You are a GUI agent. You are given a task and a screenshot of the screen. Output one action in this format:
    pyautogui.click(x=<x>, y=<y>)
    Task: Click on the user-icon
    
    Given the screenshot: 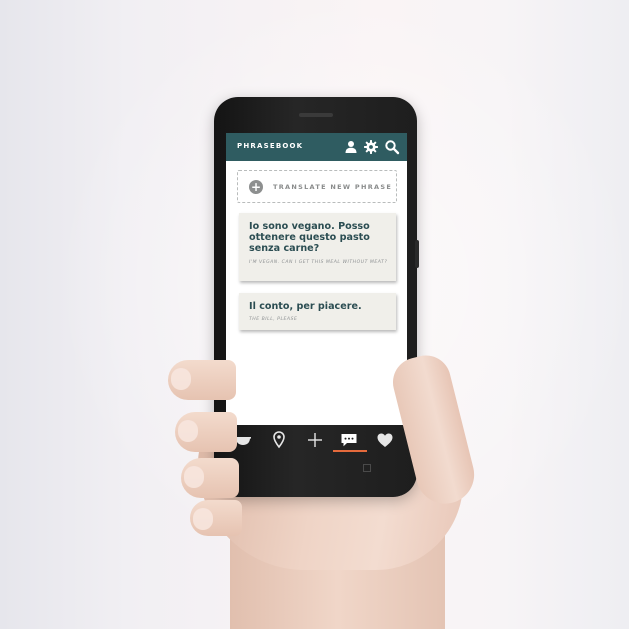 What is the action you would take?
    pyautogui.click(x=351, y=147)
    